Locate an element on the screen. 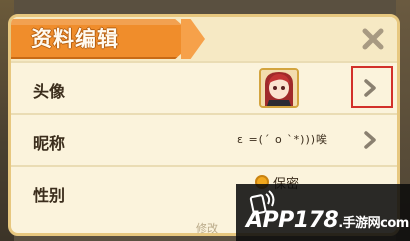 The width and height of the screenshot is (410, 241). watermark-text: APP178.手游网com is located at coordinates (327, 220).